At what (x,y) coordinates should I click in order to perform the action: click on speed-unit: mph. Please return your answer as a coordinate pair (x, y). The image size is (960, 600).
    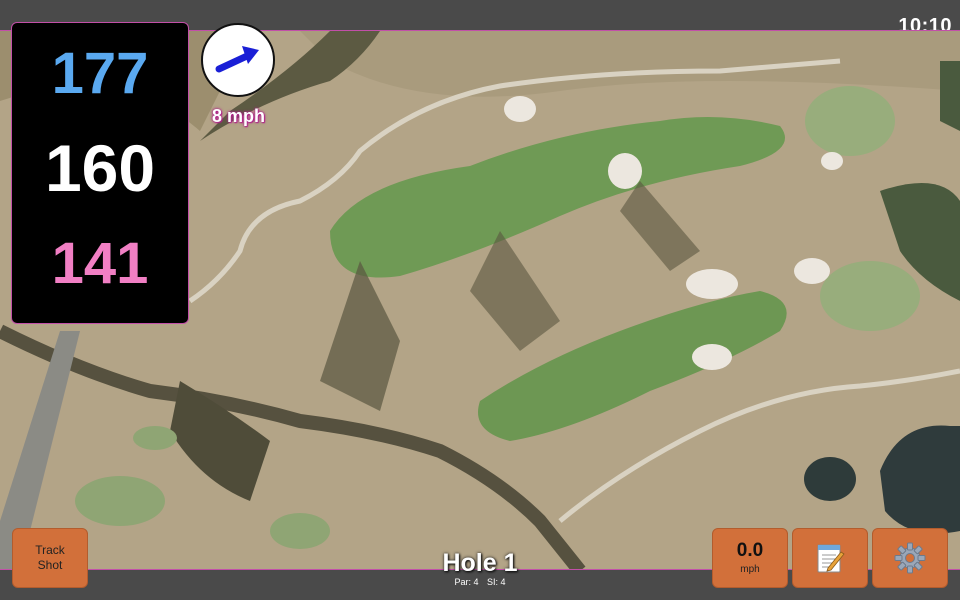
    Looking at the image, I should click on (750, 570).